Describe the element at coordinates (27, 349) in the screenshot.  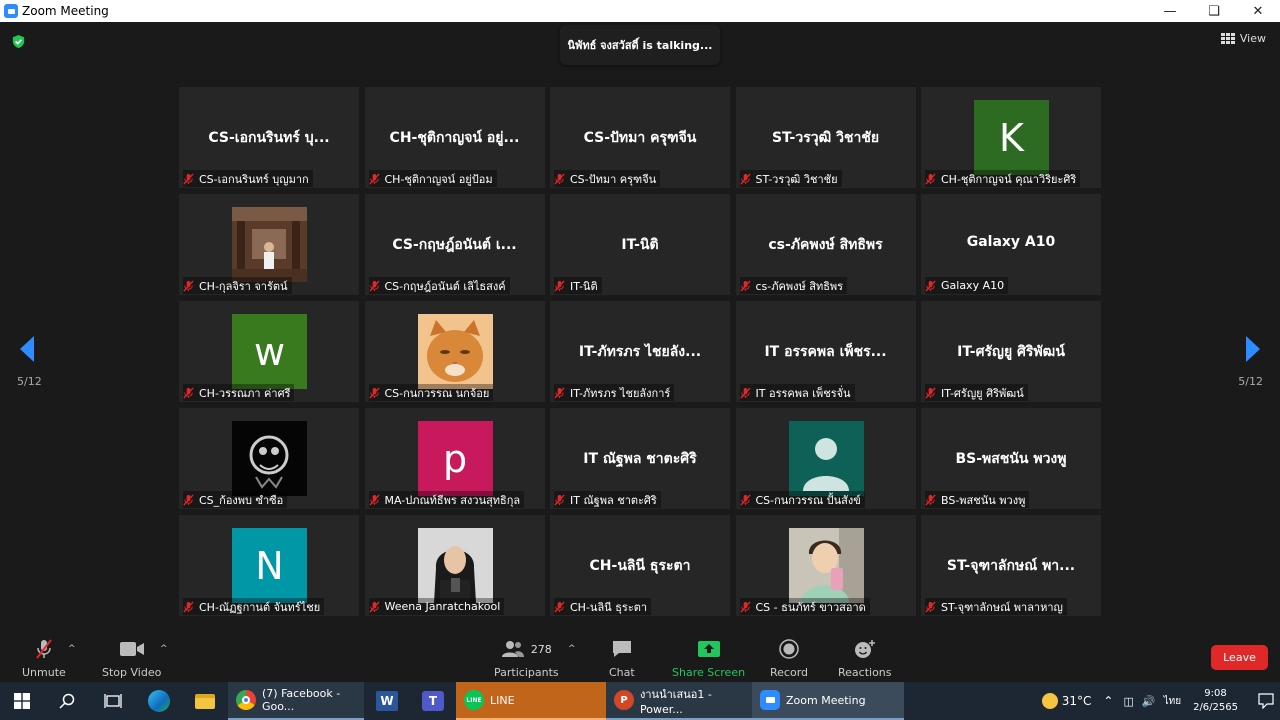
I see `previous-page-arrow-icon` at that location.